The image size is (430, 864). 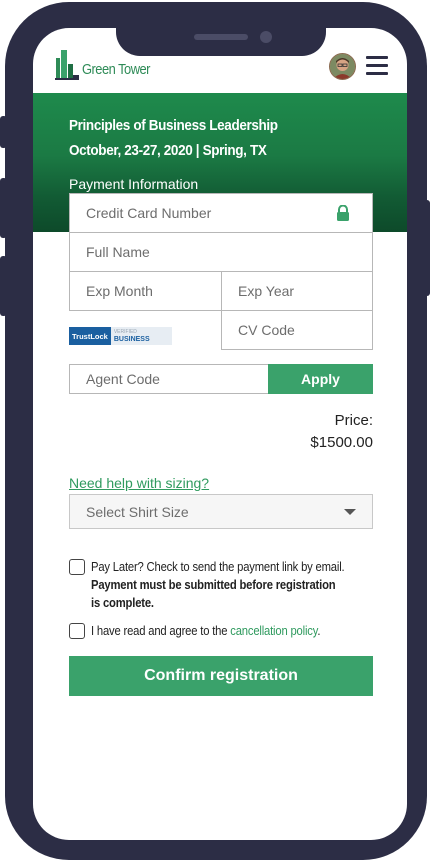 What do you see at coordinates (122, 603) in the screenshot?
I see `pay-later-line3: is complete.` at bounding box center [122, 603].